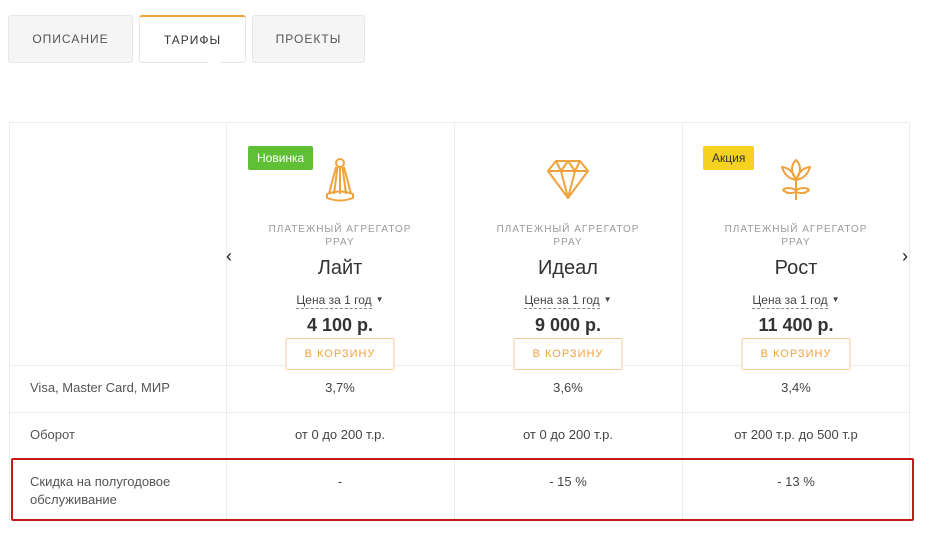  I want to click on next-arrow-icon: ›, so click(905, 256).